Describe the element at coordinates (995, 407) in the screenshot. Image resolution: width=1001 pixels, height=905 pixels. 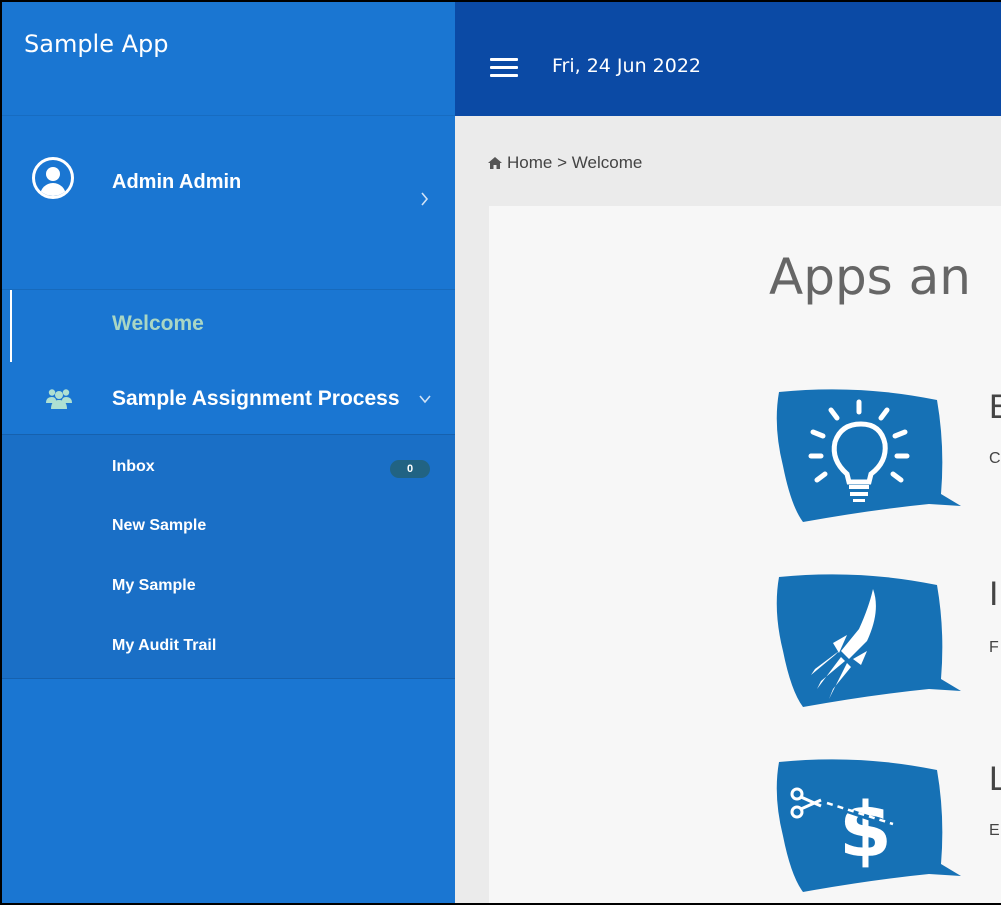
I see `feature-title: E` at that location.